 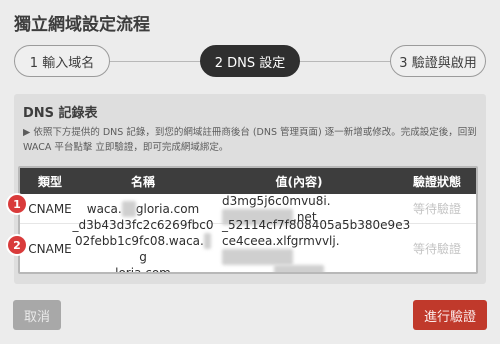 What do you see at coordinates (37, 315) in the screenshot?
I see `cancel-button: 取消` at bounding box center [37, 315].